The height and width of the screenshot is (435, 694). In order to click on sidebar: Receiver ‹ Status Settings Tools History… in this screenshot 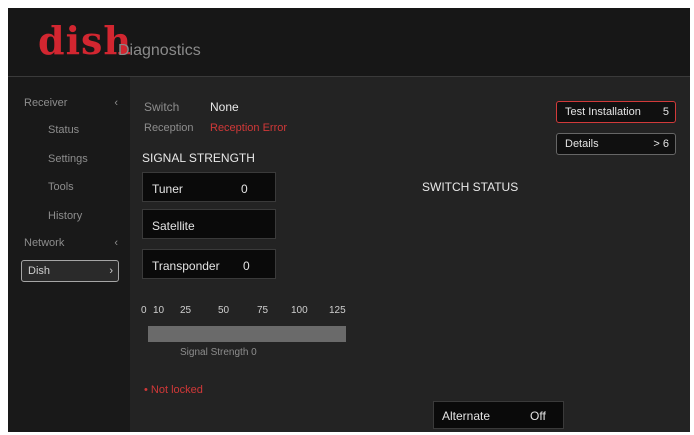, I will do `click(69, 254)`.